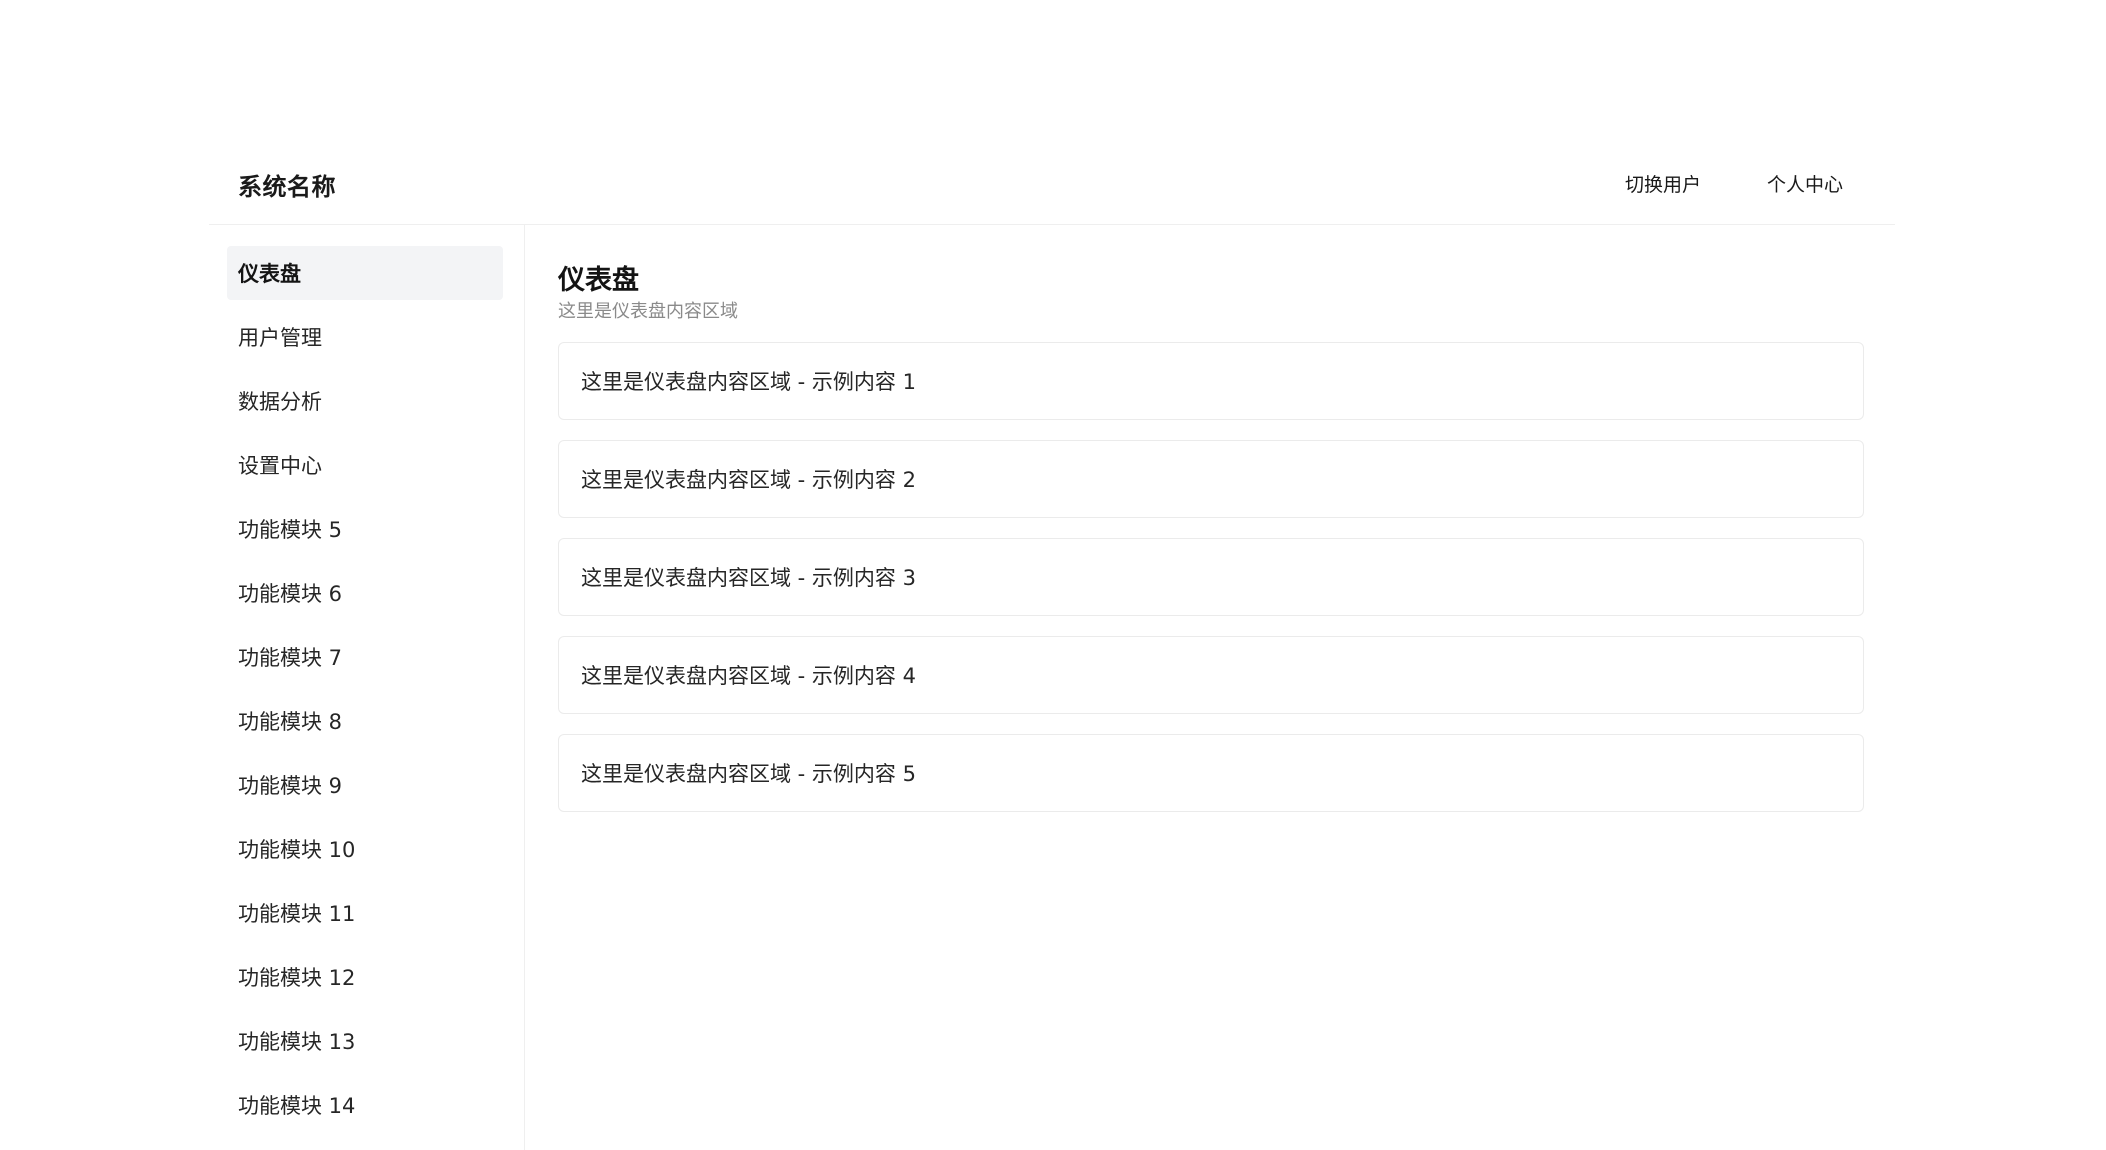 The image size is (2106, 1150). I want to click on sidebar-item-module-9: 功能模块 9, so click(365, 785).